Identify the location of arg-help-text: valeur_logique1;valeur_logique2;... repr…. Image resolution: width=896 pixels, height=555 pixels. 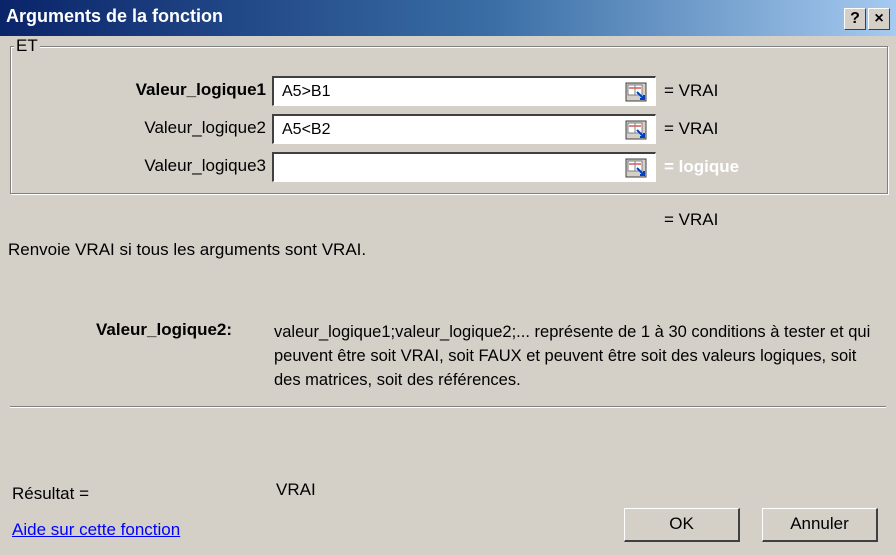
(572, 356).